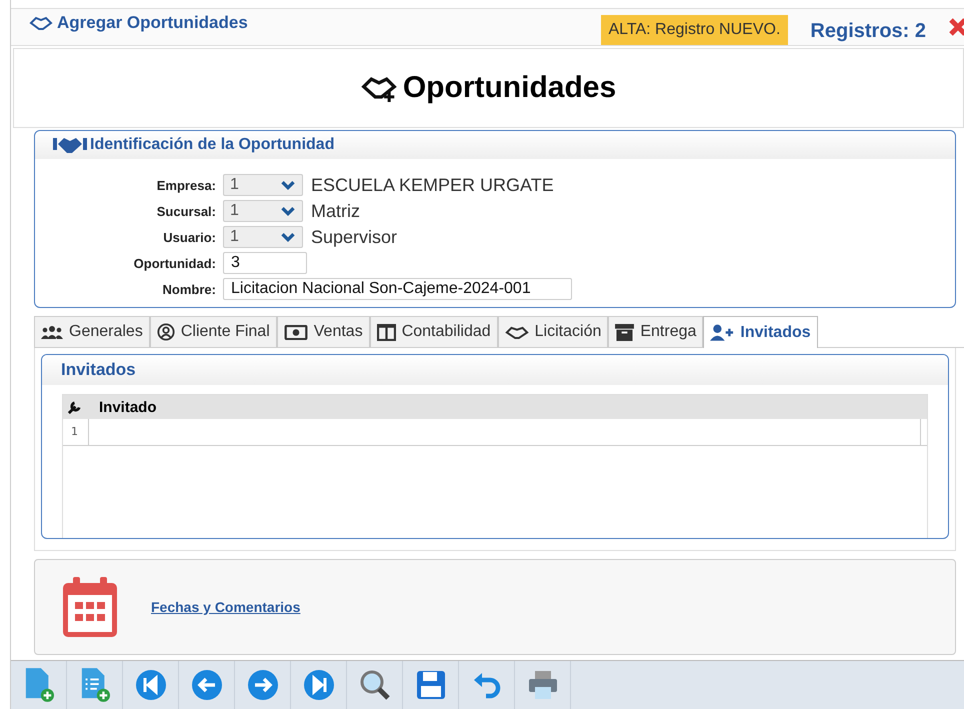  I want to click on panel-title: Invitados, so click(495, 370).